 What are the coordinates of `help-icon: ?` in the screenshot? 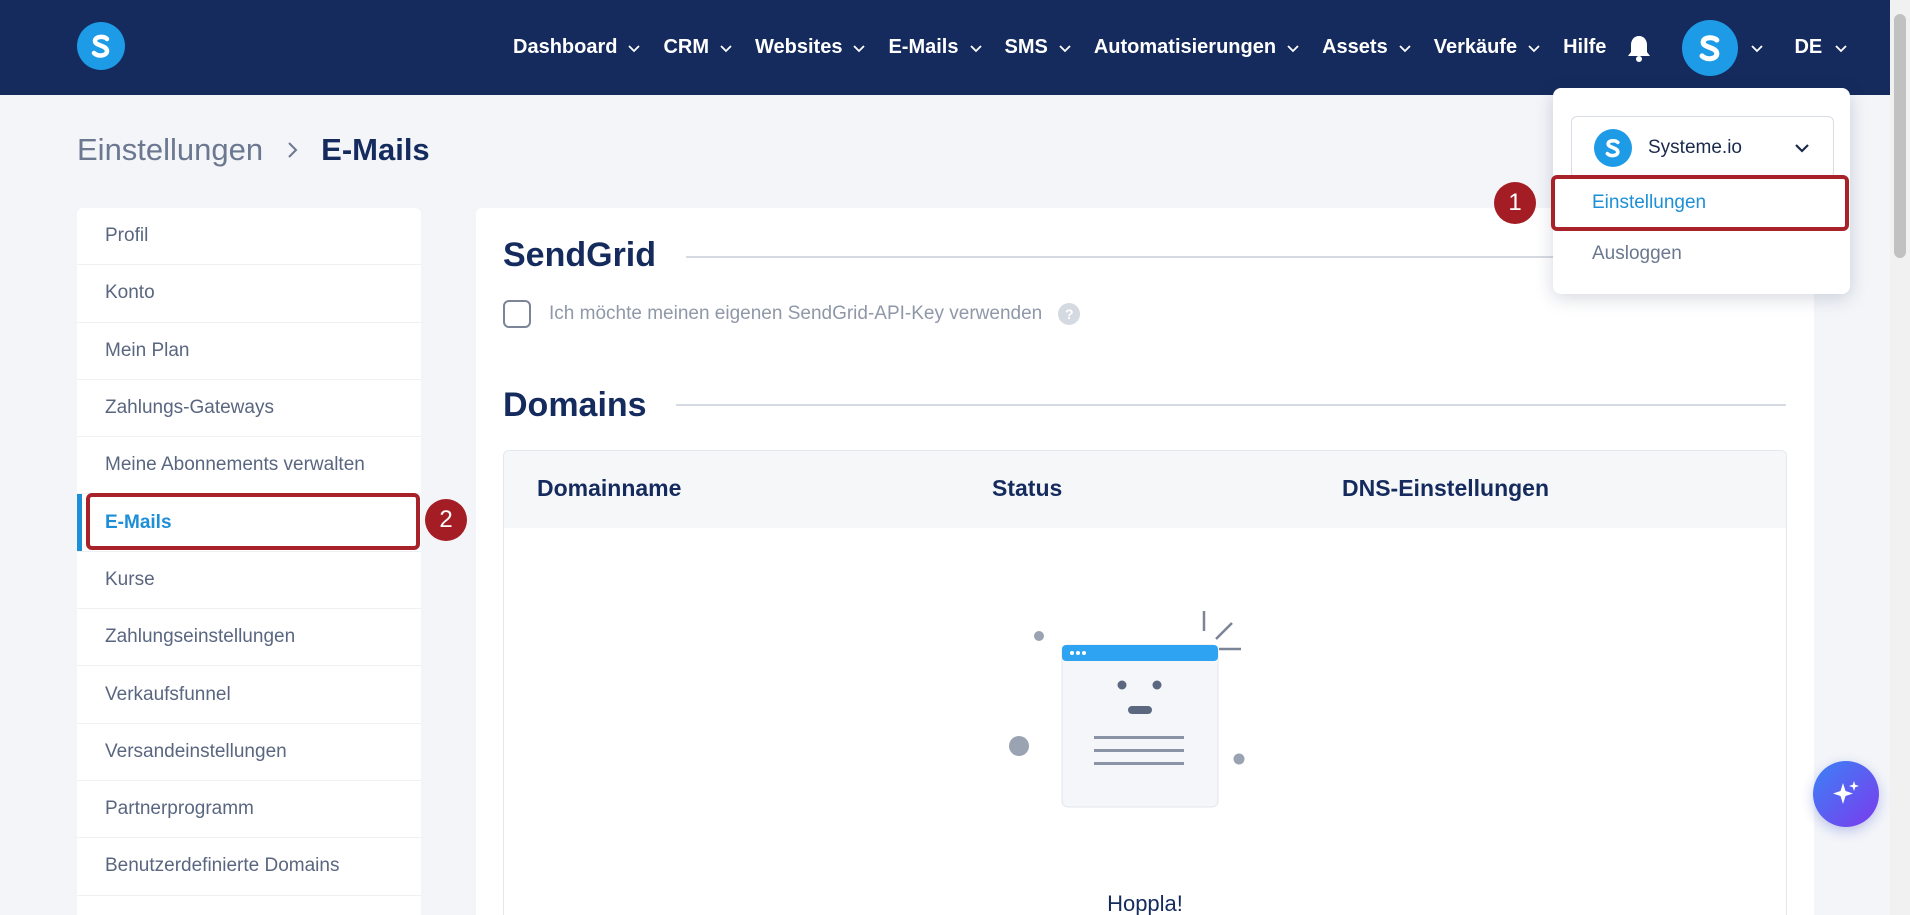 It's located at (1069, 314).